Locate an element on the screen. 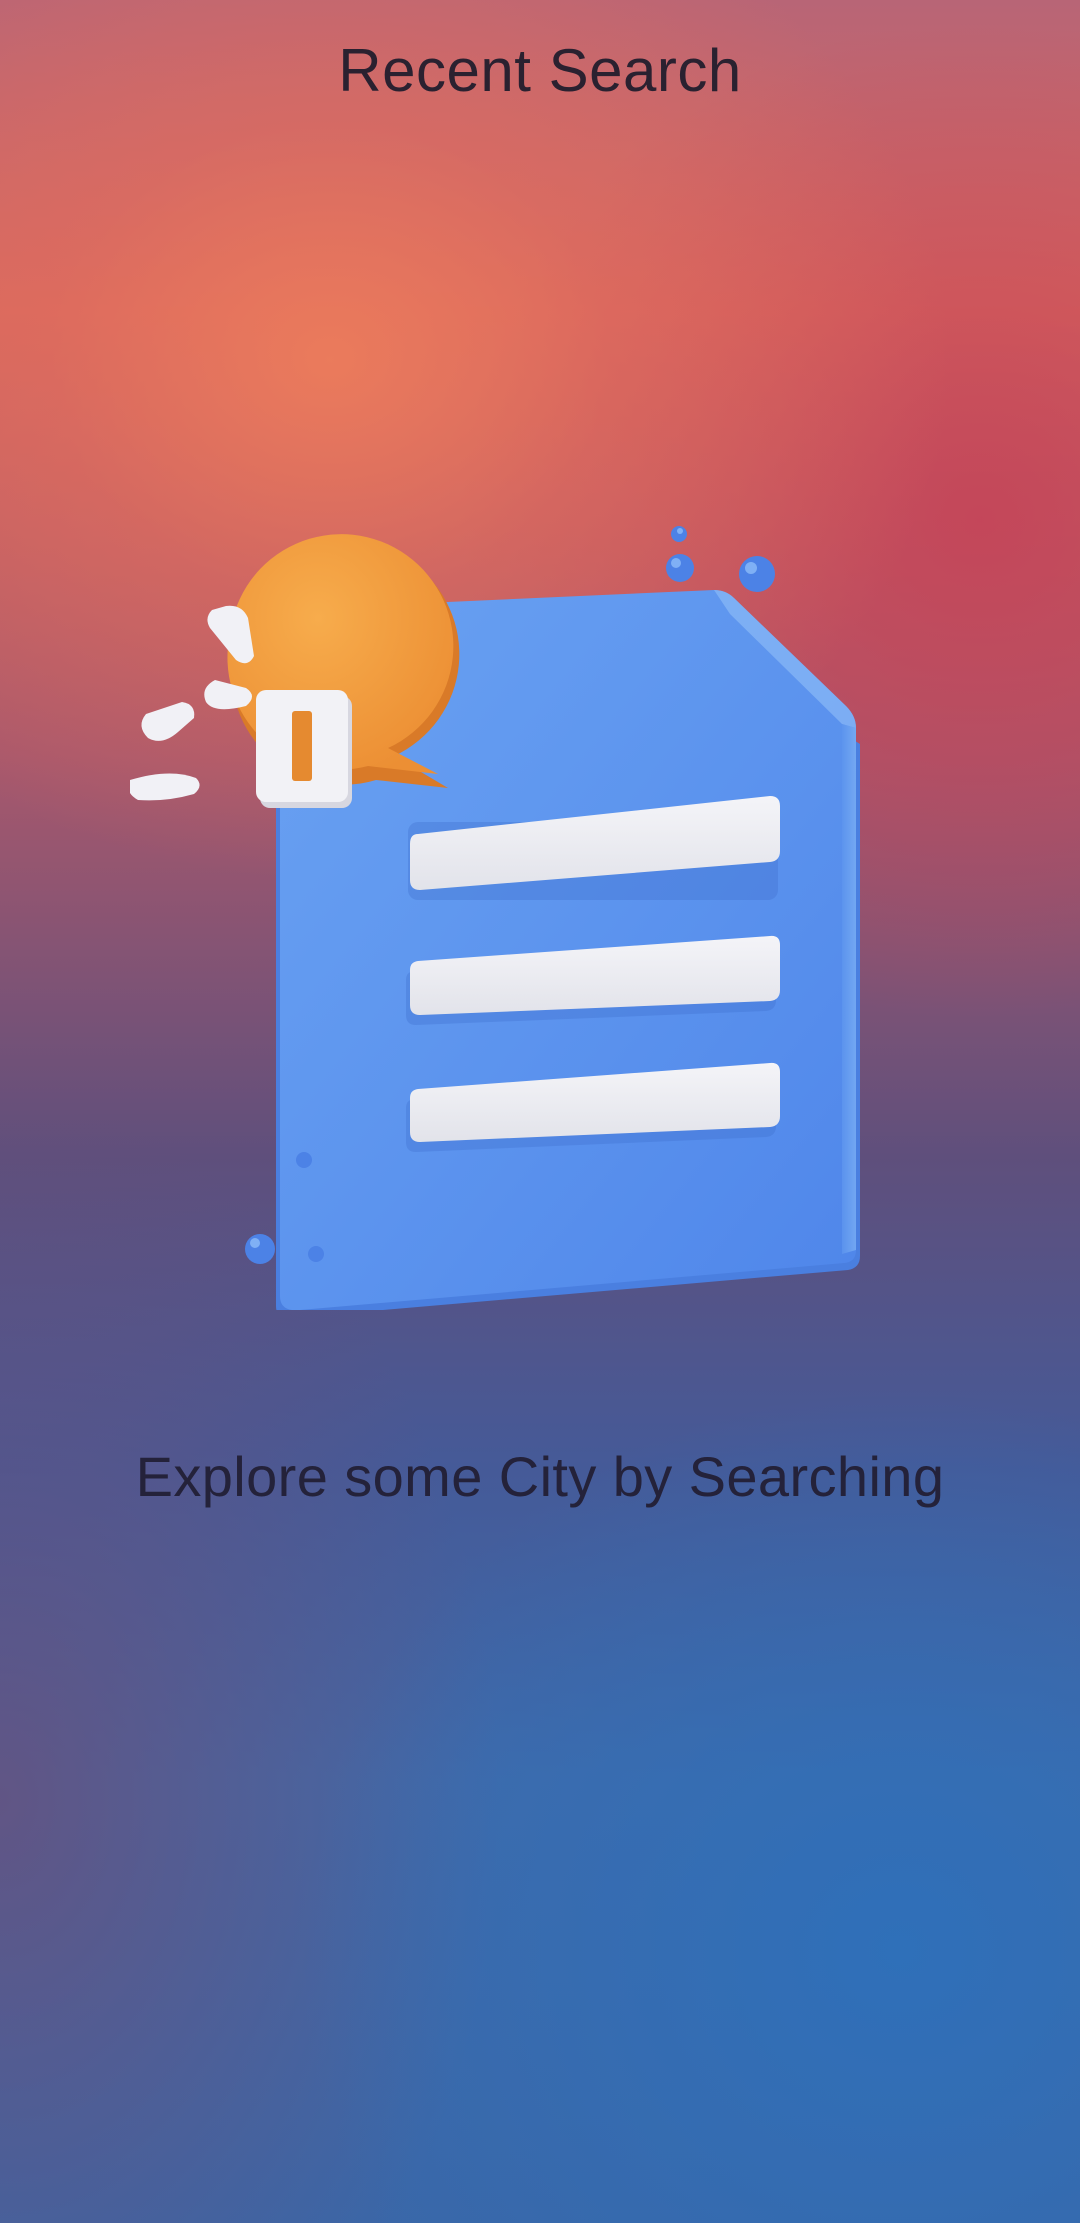 The width and height of the screenshot is (1080, 2223). page-title: Recent Search is located at coordinates (540, 70).